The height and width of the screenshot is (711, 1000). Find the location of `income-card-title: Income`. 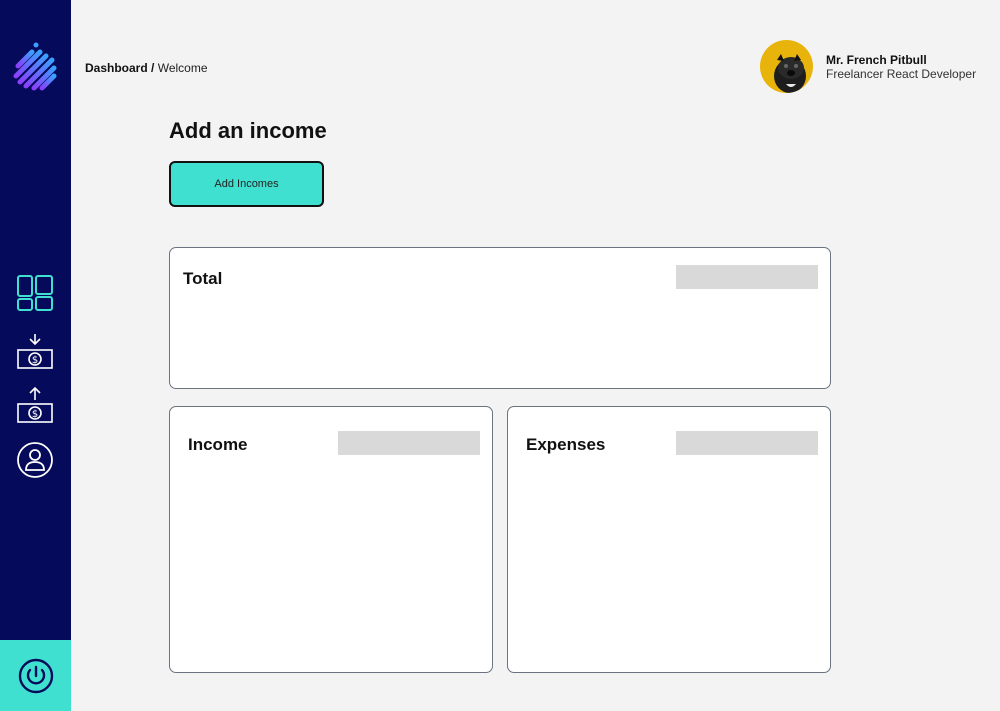

income-card-title: Income is located at coordinates (218, 444).